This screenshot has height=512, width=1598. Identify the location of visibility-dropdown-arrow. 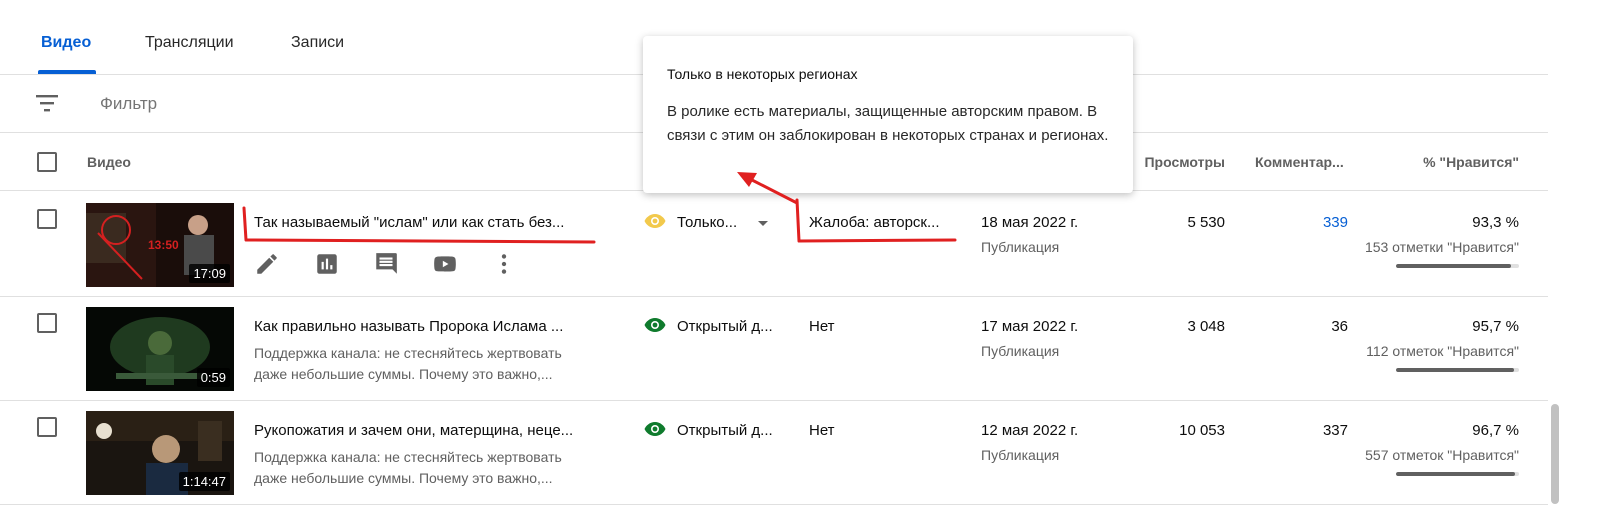
(763, 223).